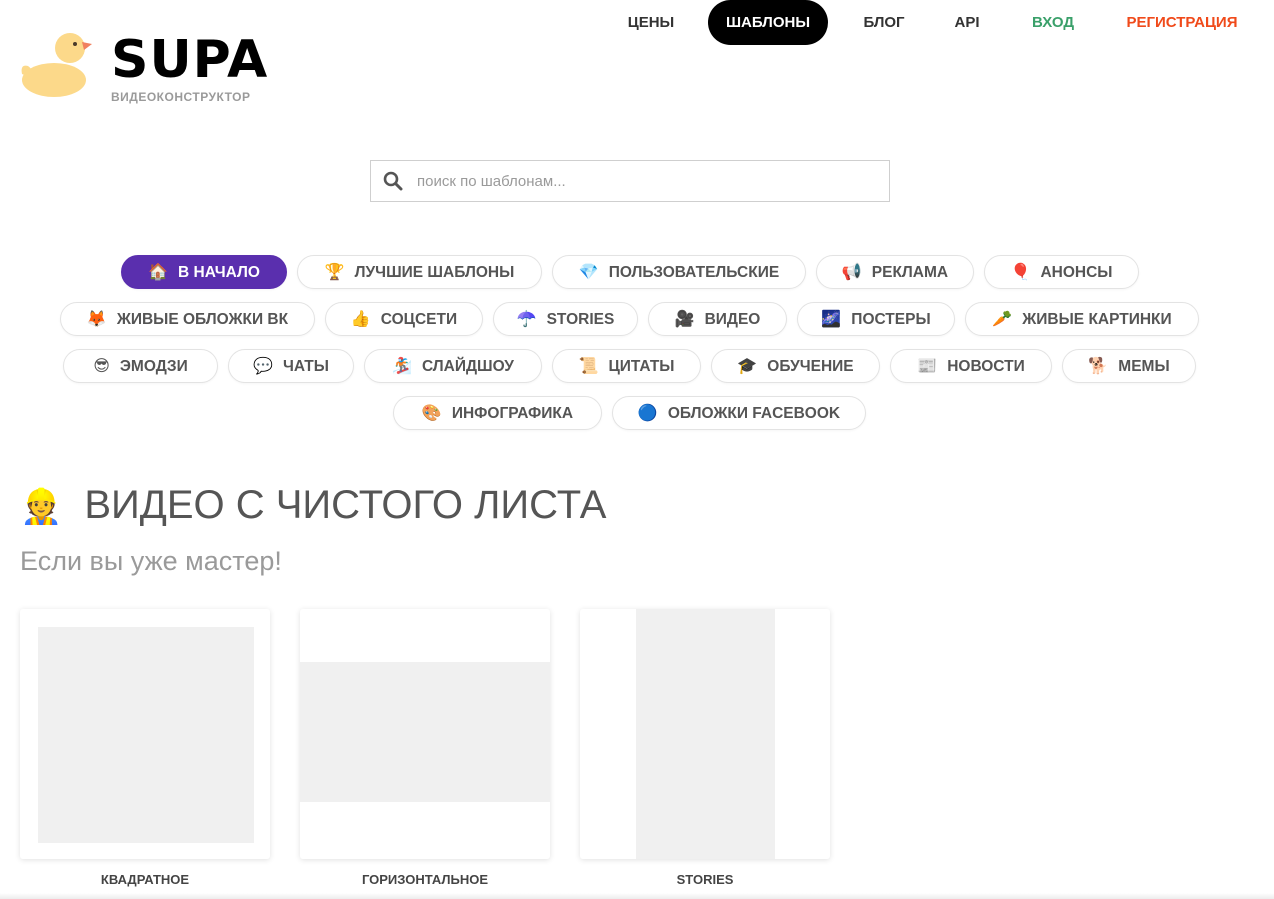 Image resolution: width=1274 pixels, height=899 pixels. Describe the element at coordinates (334, 272) in the screenshot. I see `trophy-icon: 🏆` at that location.